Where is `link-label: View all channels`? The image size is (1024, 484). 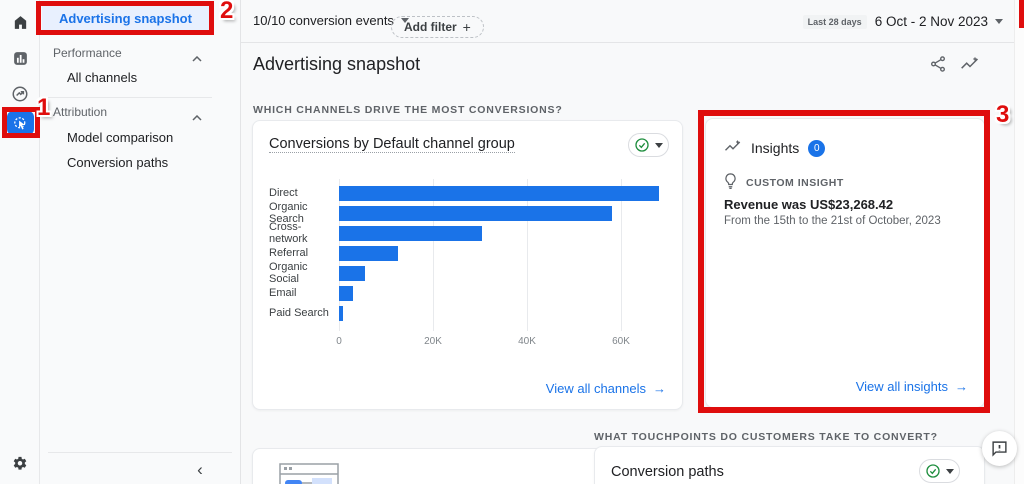
link-label: View all channels is located at coordinates (595, 388).